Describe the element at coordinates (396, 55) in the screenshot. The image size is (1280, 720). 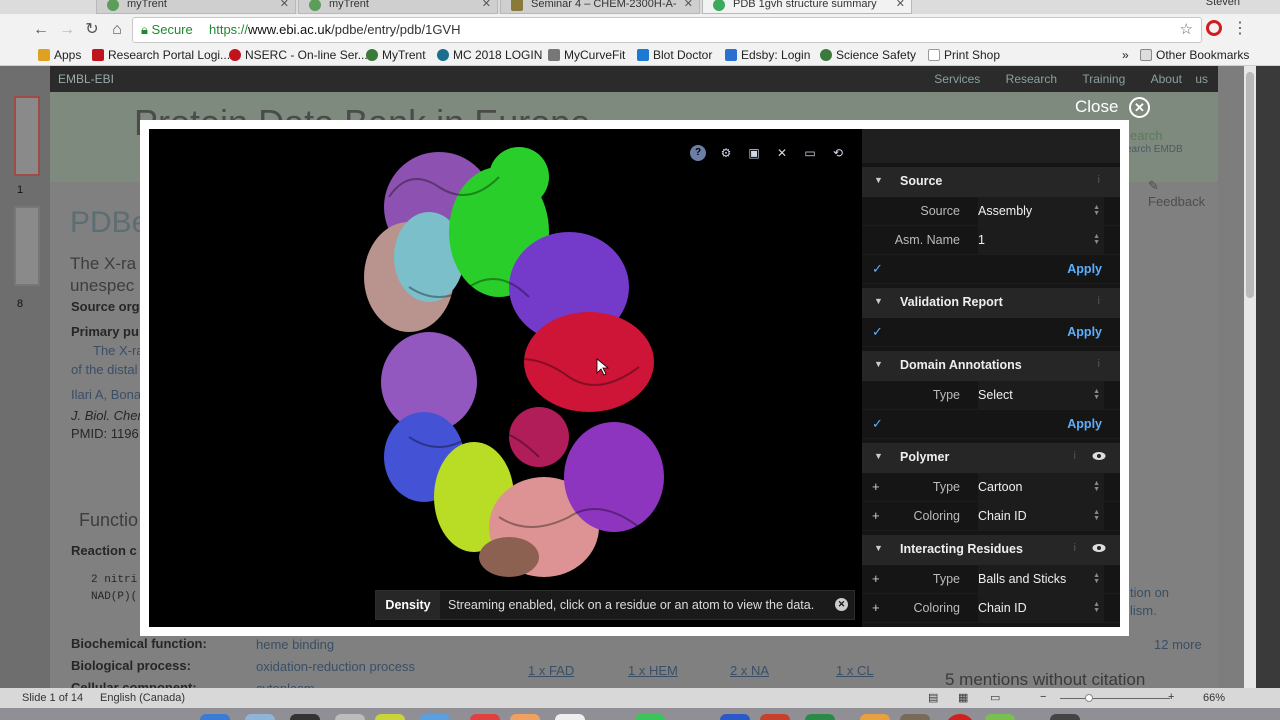
I see `bookmark-mytrent: MyTrent` at that location.